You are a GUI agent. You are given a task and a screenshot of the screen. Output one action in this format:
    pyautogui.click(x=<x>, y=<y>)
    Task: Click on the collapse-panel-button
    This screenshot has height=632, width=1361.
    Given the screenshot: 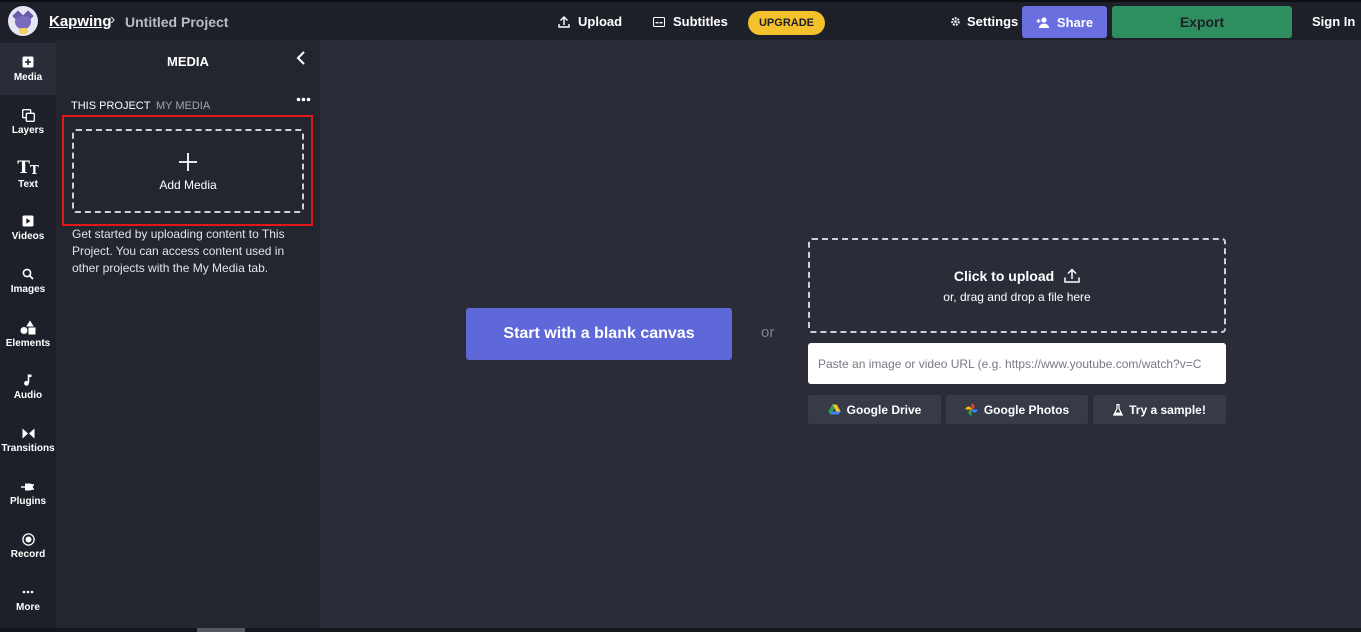 What is the action you would take?
    pyautogui.click(x=302, y=58)
    